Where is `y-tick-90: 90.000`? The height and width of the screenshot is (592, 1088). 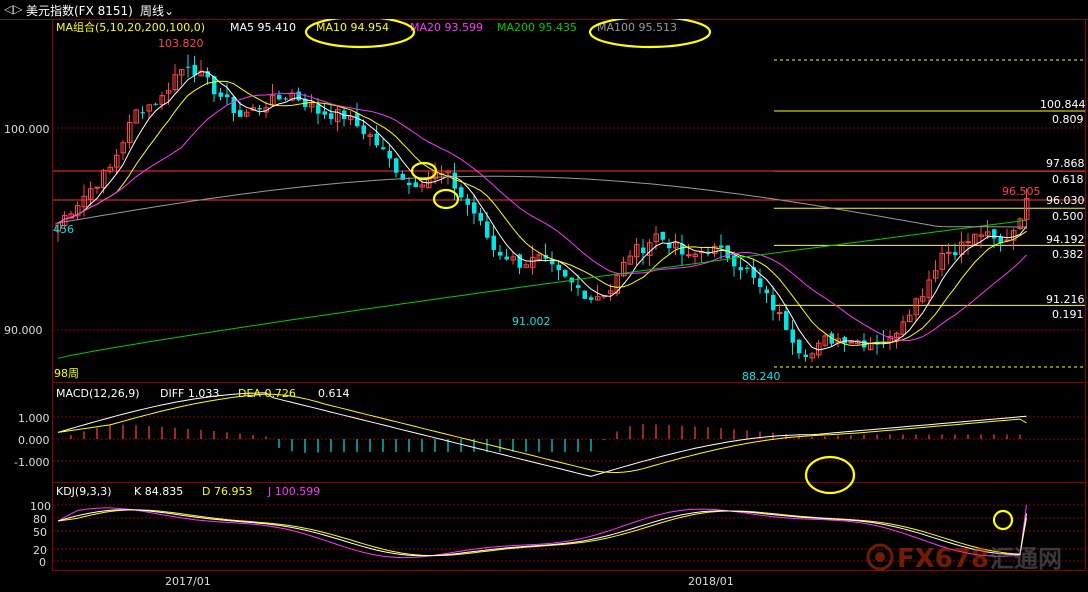 y-tick-90: 90.000 is located at coordinates (23, 330).